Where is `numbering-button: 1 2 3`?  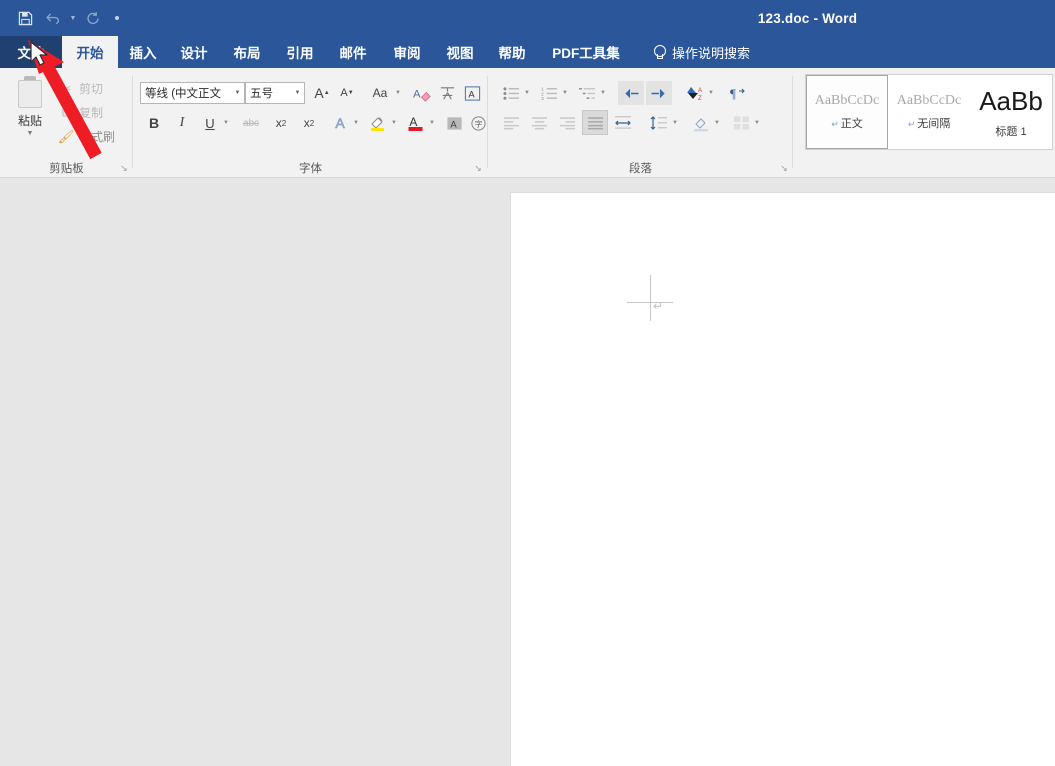
numbering-button: 1 2 3 is located at coordinates (549, 93).